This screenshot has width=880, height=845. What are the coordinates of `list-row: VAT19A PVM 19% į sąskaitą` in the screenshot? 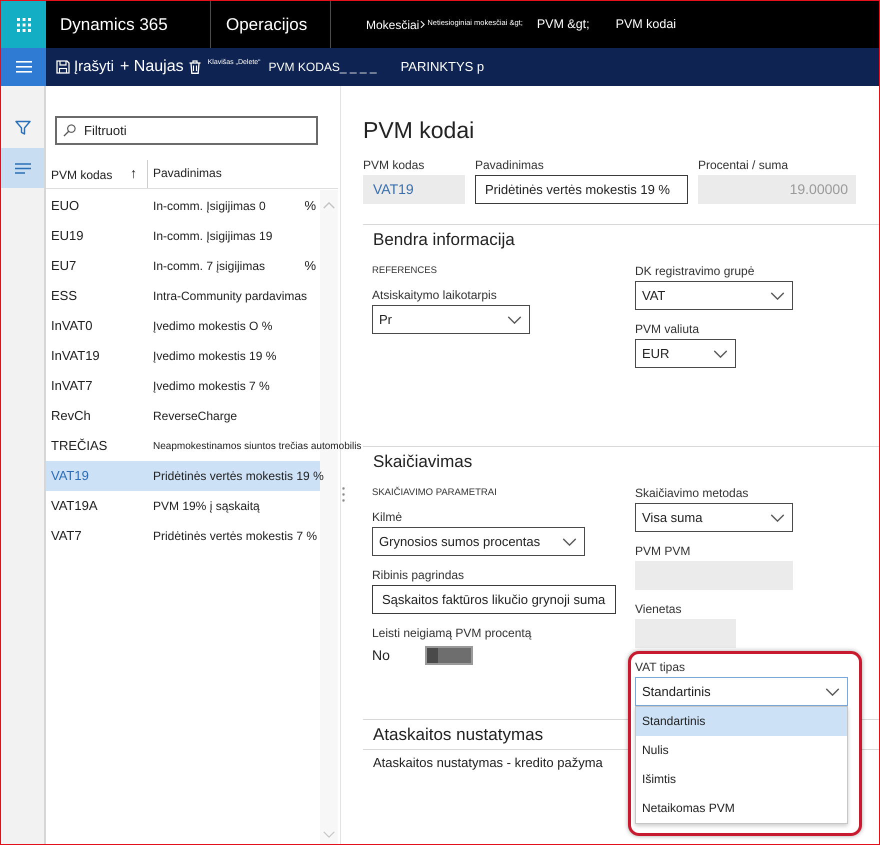 It's located at (183, 506).